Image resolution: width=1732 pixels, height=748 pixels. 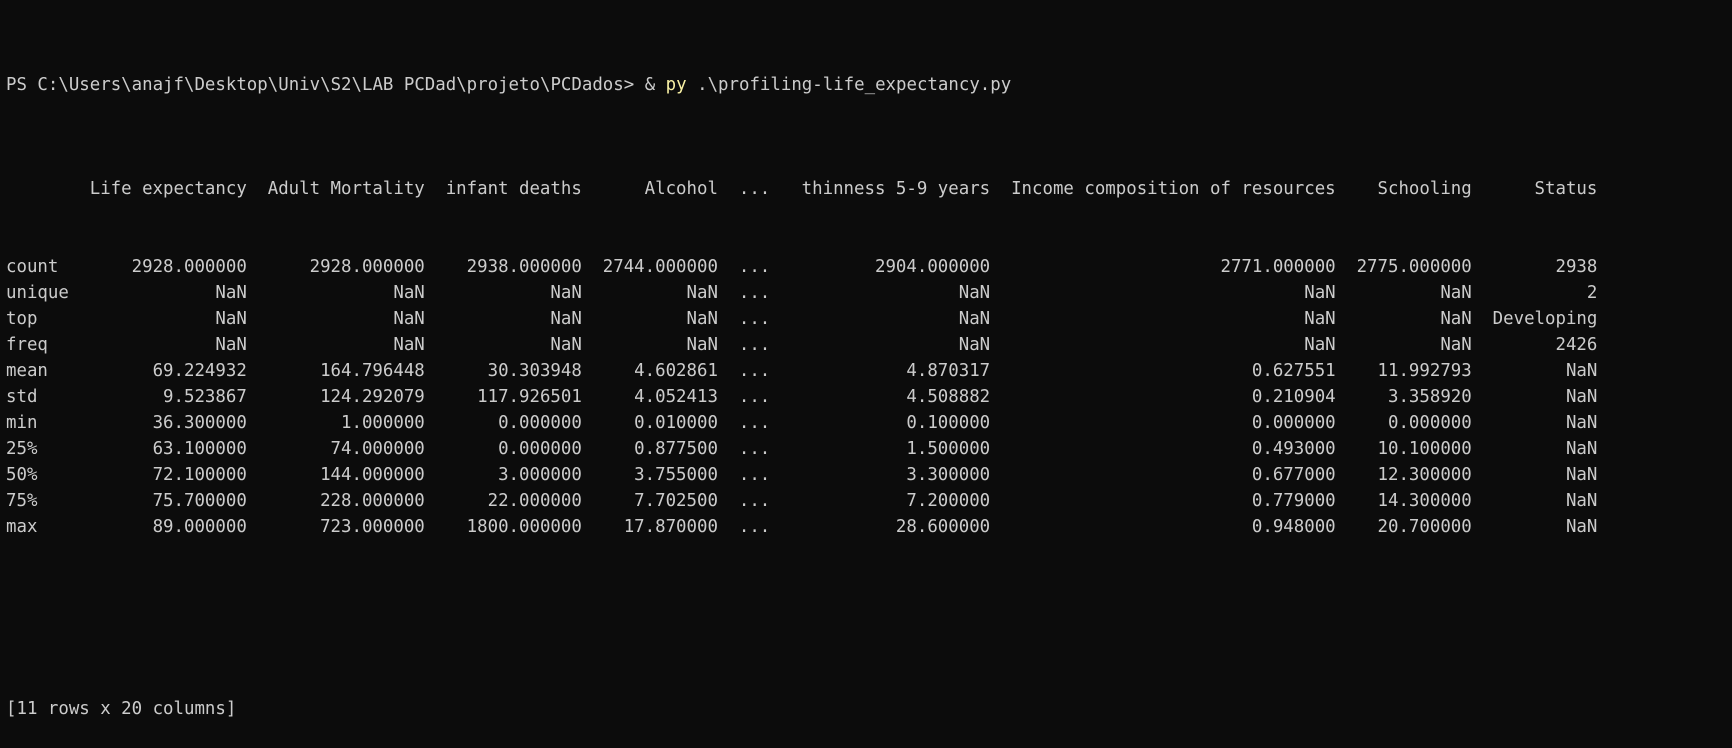 What do you see at coordinates (676, 475) in the screenshot?
I see `table-cell: 3.755000` at bounding box center [676, 475].